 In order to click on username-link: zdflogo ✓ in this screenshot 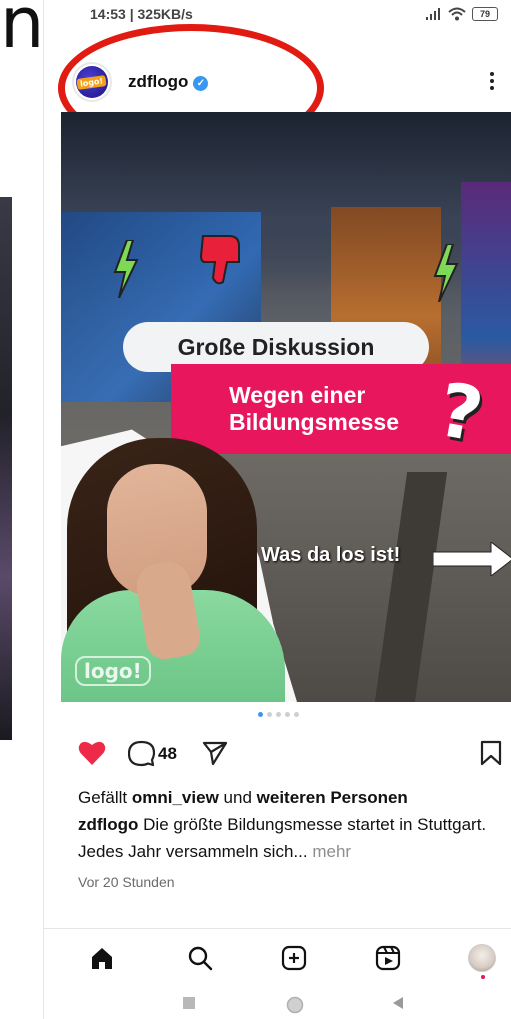, I will do `click(168, 82)`.